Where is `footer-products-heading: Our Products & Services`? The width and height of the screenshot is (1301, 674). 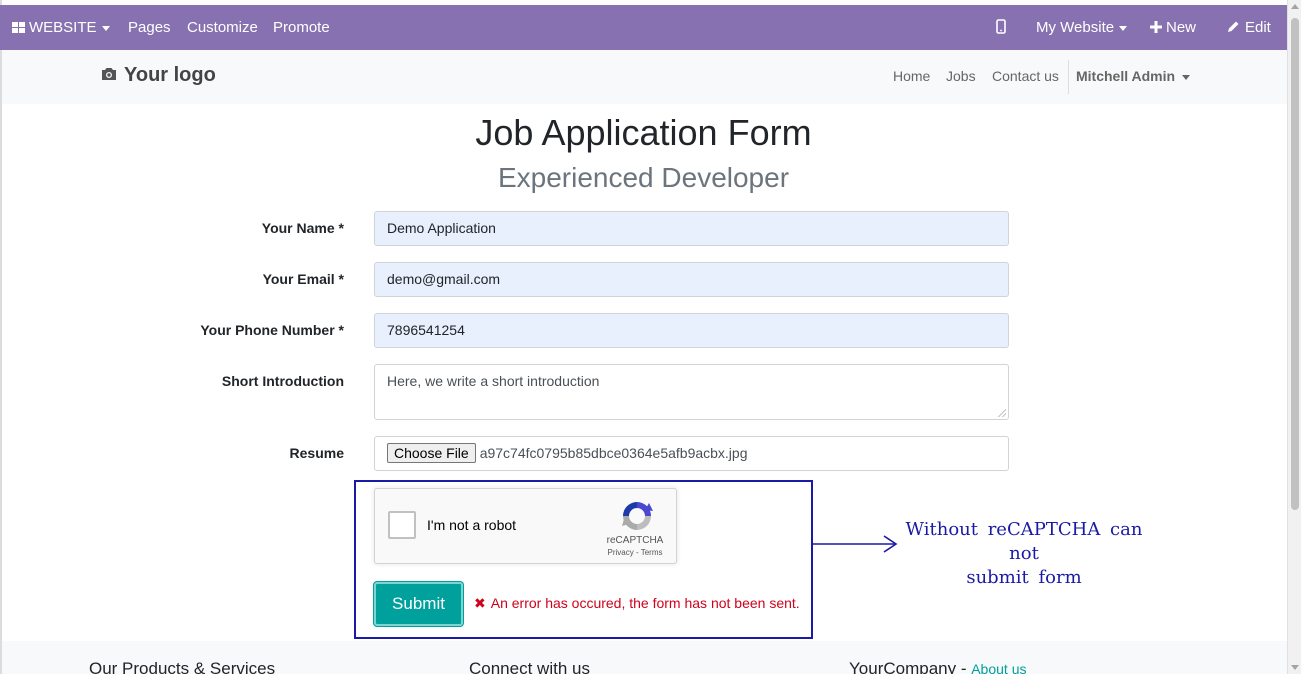 footer-products-heading: Our Products & Services is located at coordinates (182, 666).